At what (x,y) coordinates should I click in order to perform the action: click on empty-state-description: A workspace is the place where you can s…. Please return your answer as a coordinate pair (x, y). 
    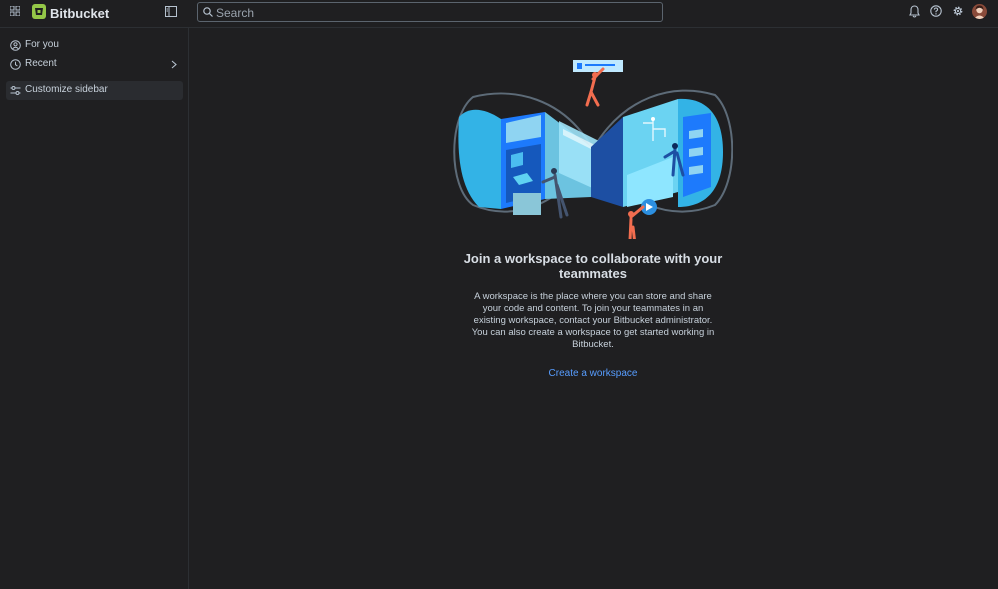
    Looking at the image, I should click on (593, 320).